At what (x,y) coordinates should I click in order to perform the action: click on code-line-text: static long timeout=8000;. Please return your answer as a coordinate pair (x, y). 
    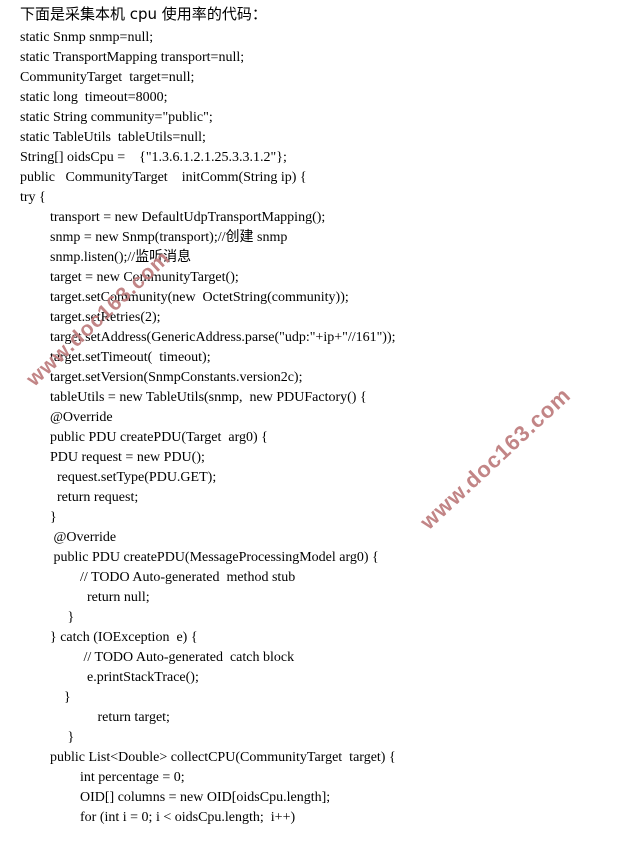
    Looking at the image, I should click on (94, 97).